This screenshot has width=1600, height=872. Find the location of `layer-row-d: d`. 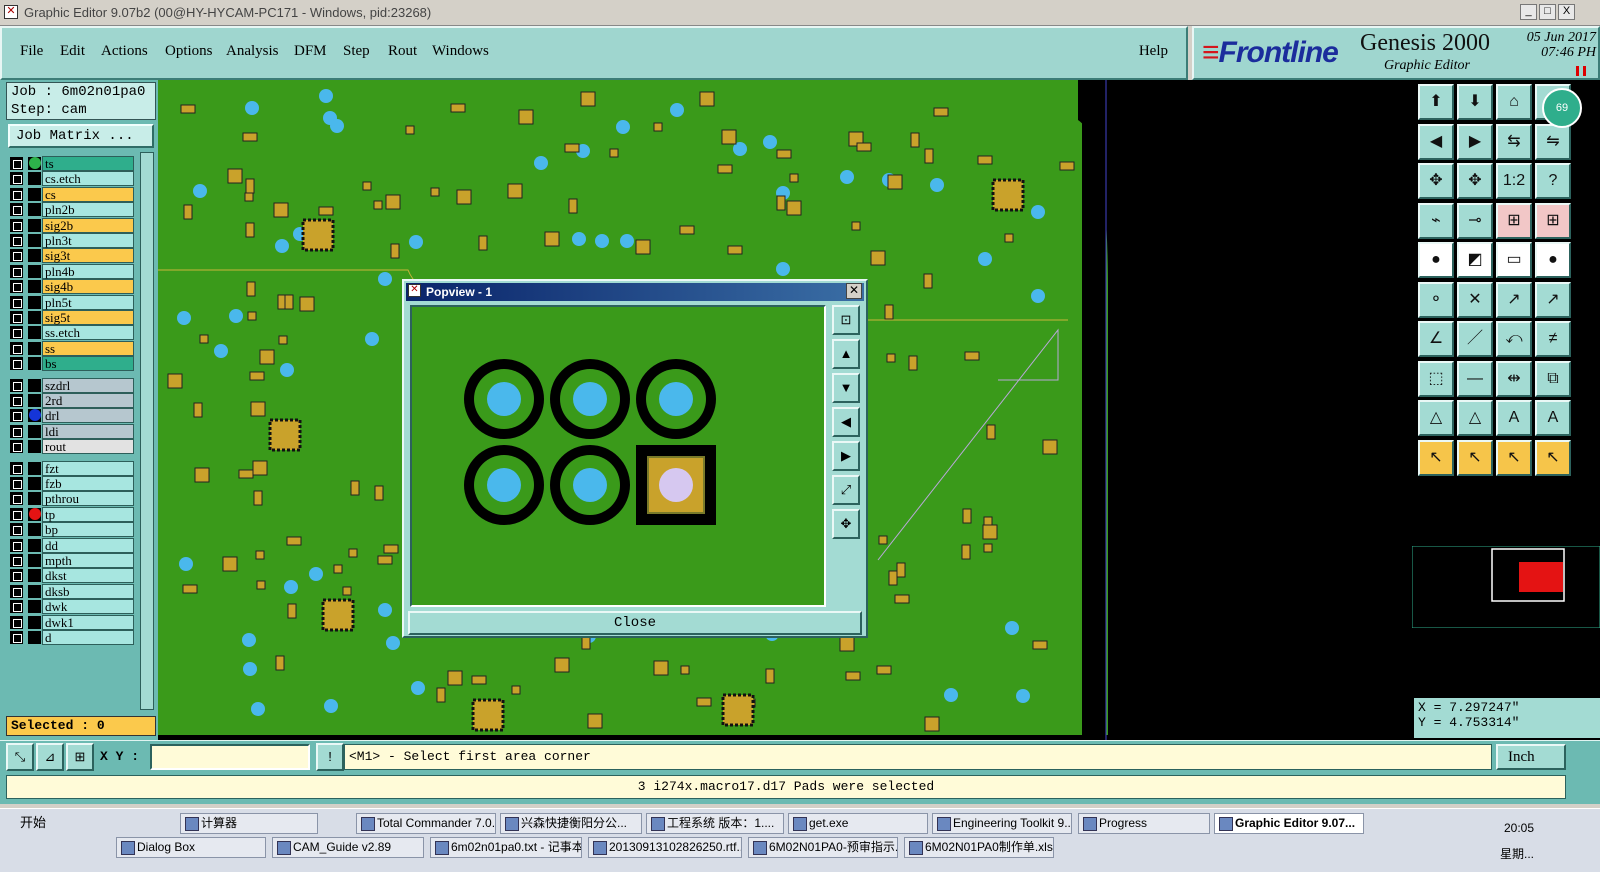

layer-row-d: d is located at coordinates (73, 637).